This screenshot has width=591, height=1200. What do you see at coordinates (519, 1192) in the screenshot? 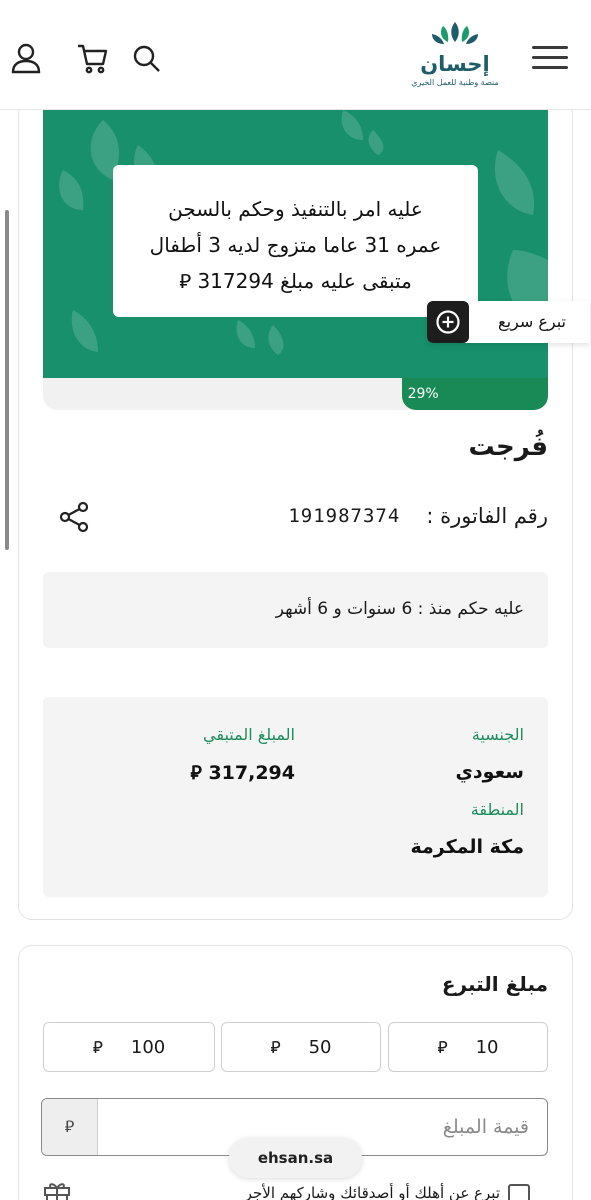
I see `gift-checkbox` at bounding box center [519, 1192].